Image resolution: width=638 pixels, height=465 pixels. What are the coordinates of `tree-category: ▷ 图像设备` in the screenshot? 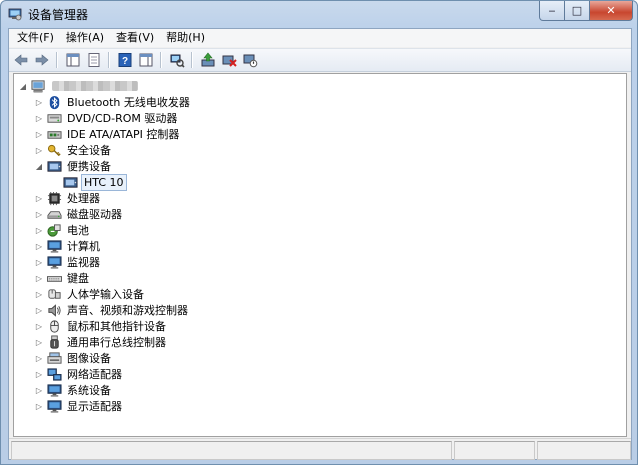 It's located at (73, 358).